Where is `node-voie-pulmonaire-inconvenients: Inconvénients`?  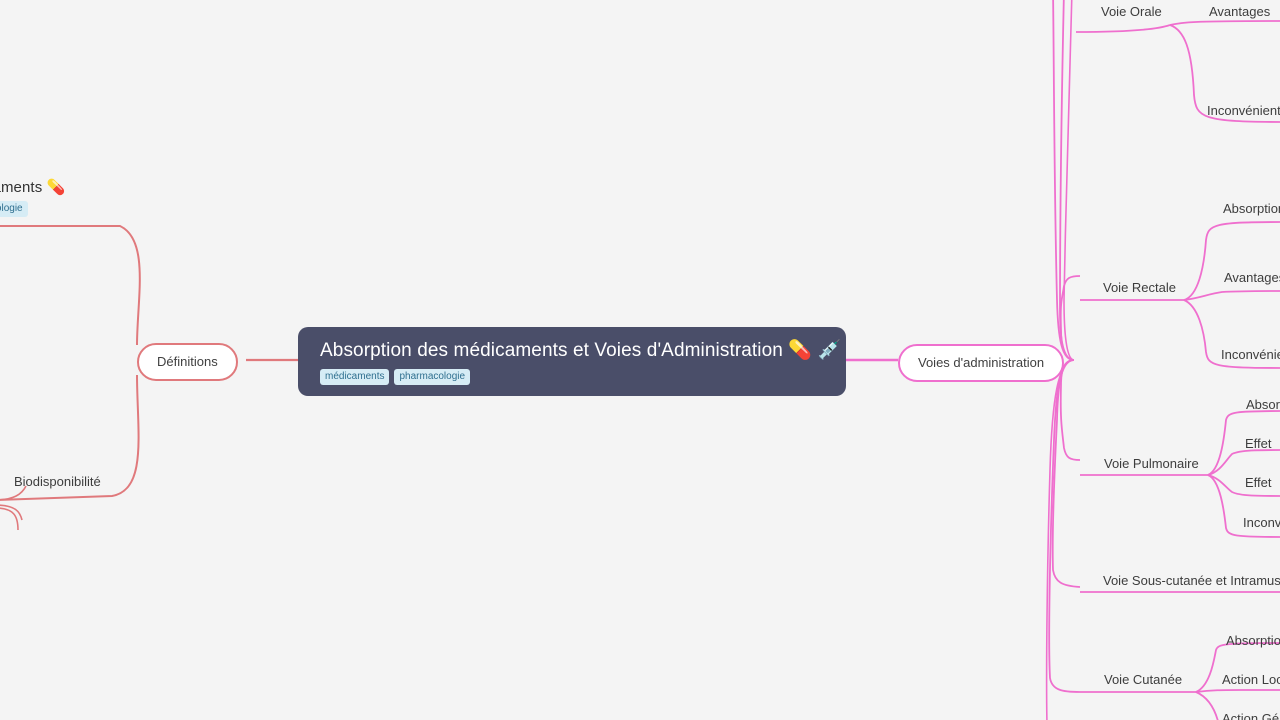
node-voie-pulmonaire-inconvenients: Inconvénients is located at coordinates (1261, 523).